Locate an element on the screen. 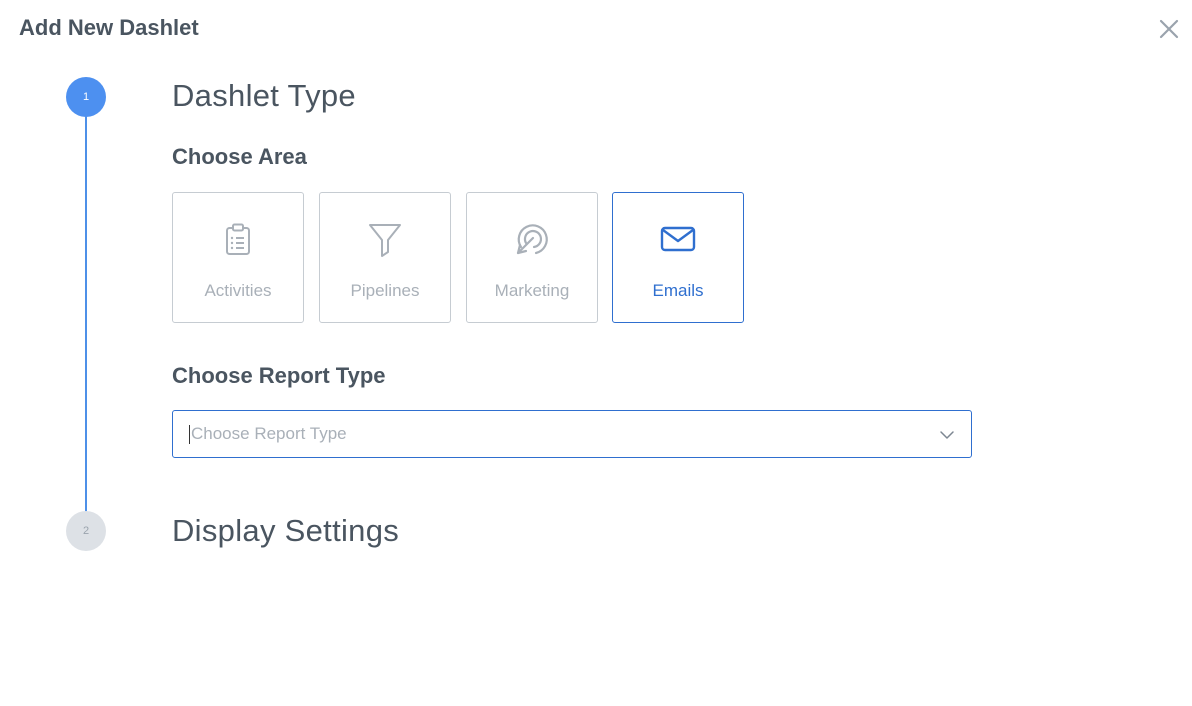  choose-report-type-label: Choose Report Type is located at coordinates (279, 375).